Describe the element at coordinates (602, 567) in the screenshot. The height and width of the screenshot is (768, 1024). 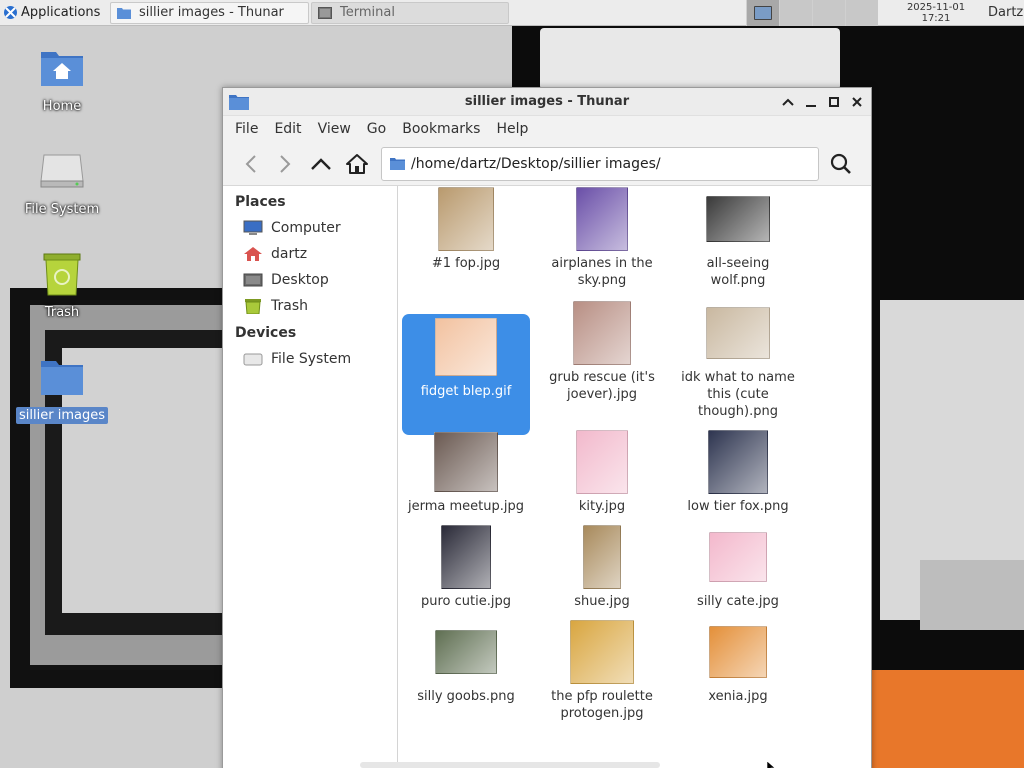
I see `file-item: shue.jpg` at that location.